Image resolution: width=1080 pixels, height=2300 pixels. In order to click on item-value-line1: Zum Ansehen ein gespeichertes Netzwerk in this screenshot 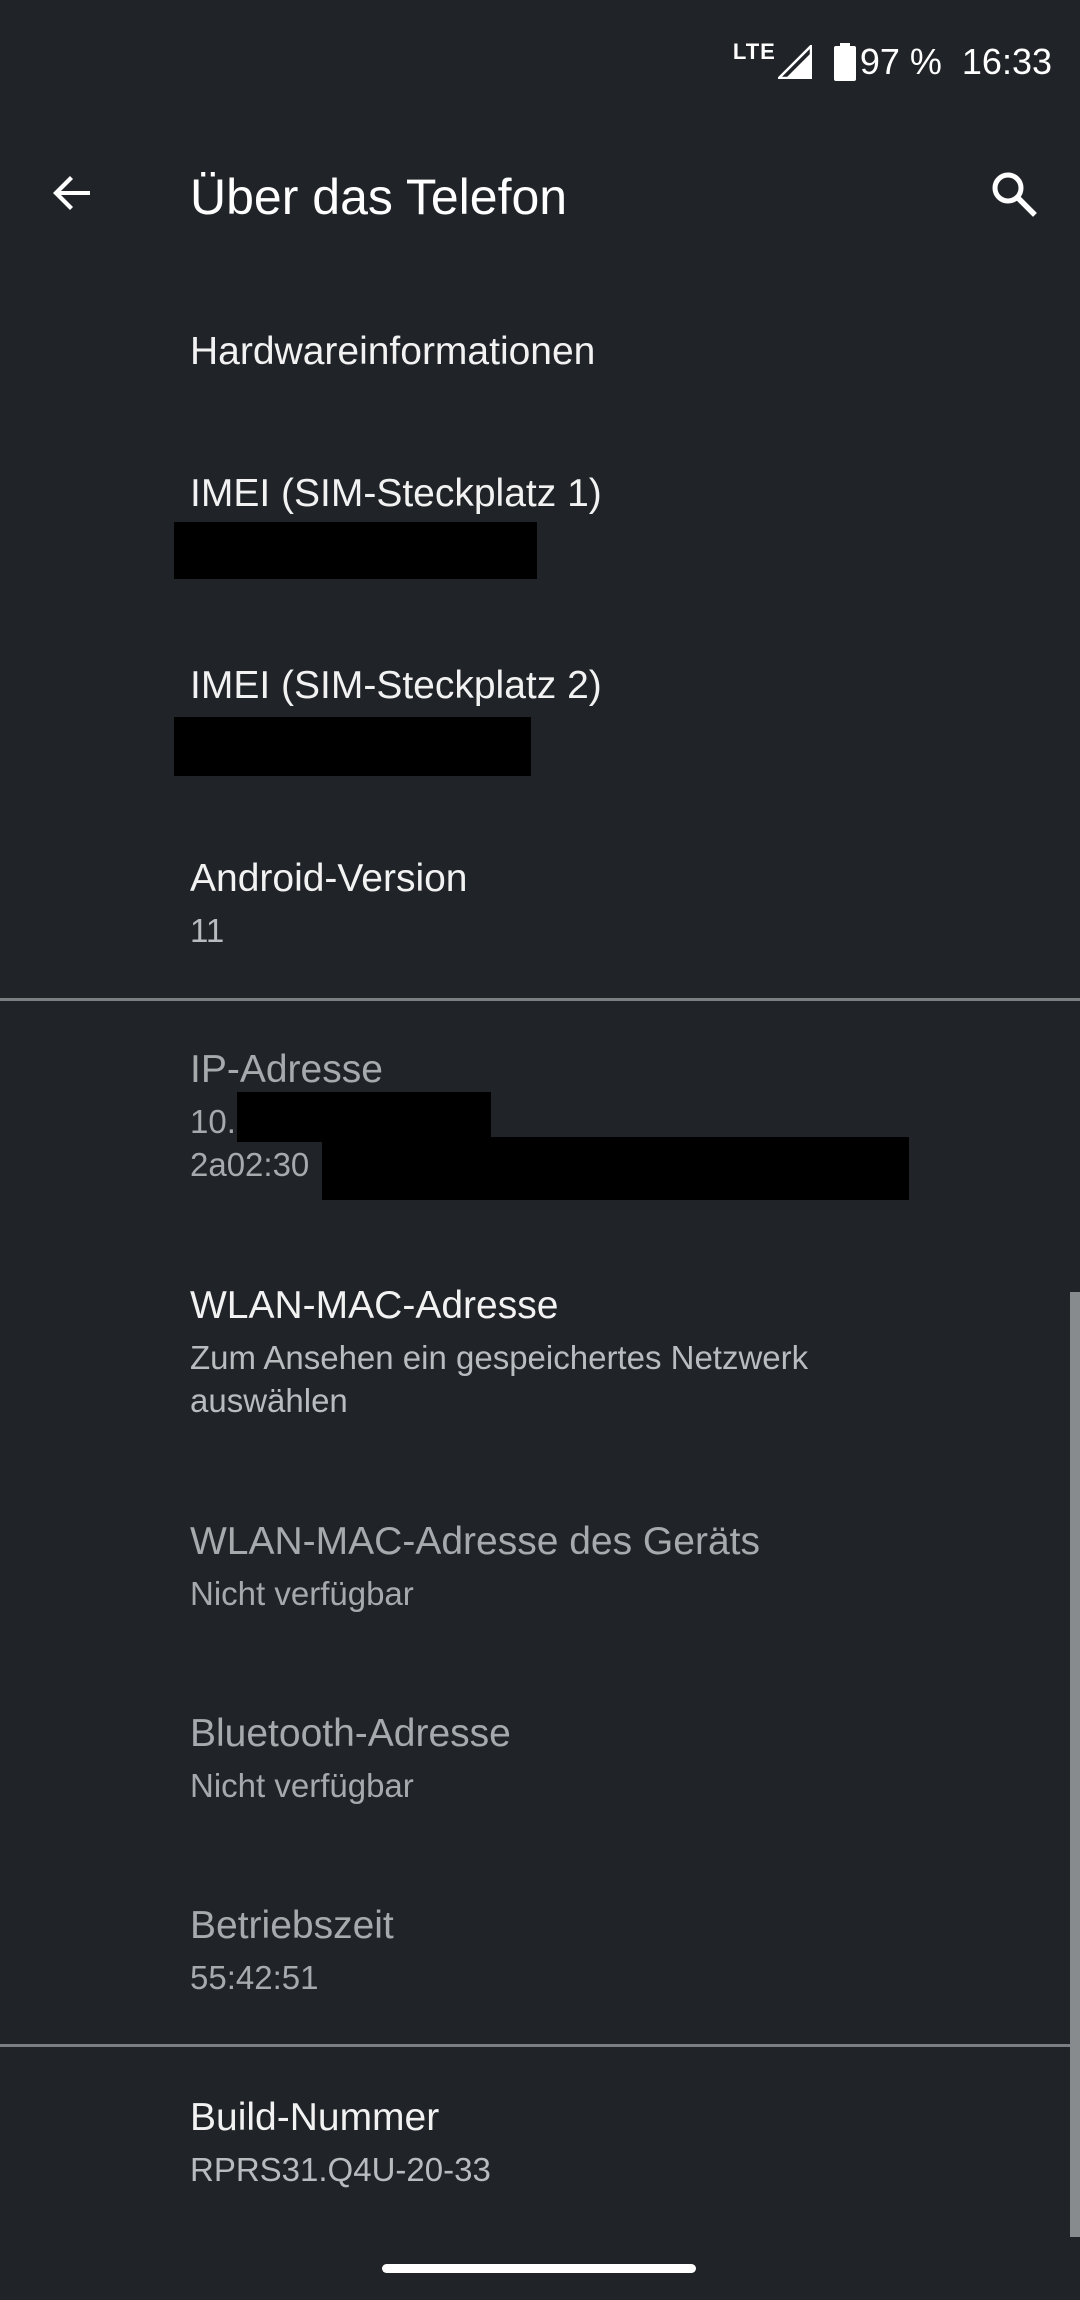, I will do `click(499, 1357)`.